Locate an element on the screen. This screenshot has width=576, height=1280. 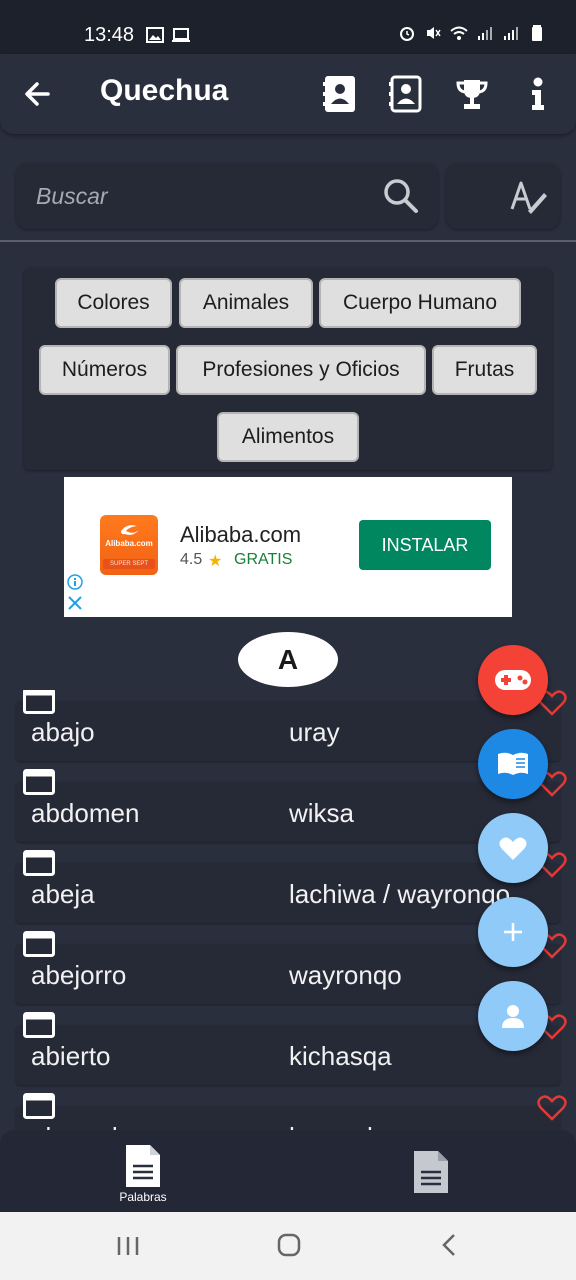
translate-button is located at coordinates (503, 196).